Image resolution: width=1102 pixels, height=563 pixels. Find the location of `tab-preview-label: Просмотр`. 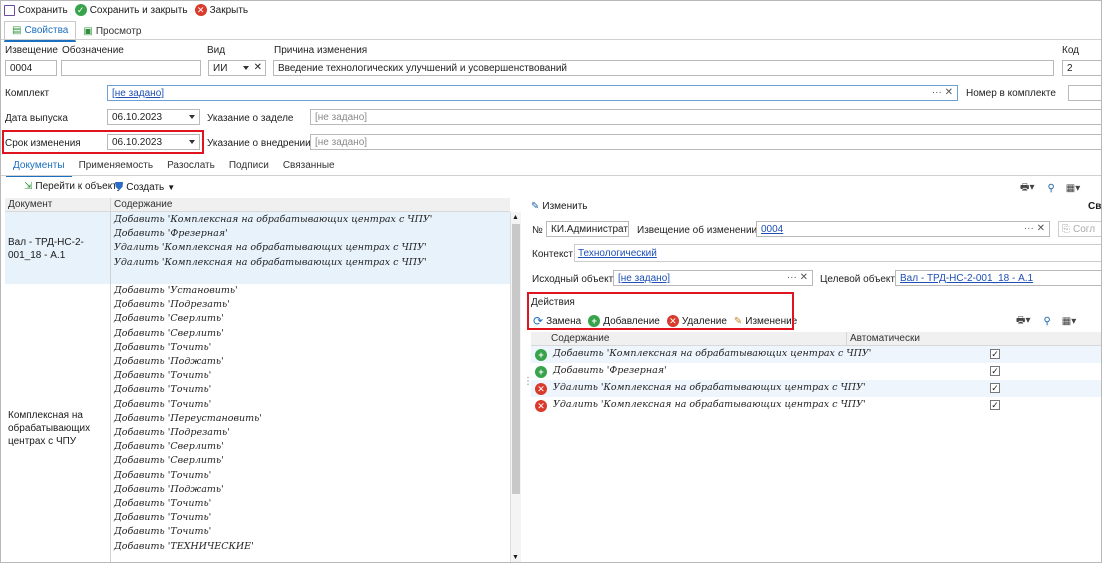

tab-preview-label: Просмотр is located at coordinates (118, 31).